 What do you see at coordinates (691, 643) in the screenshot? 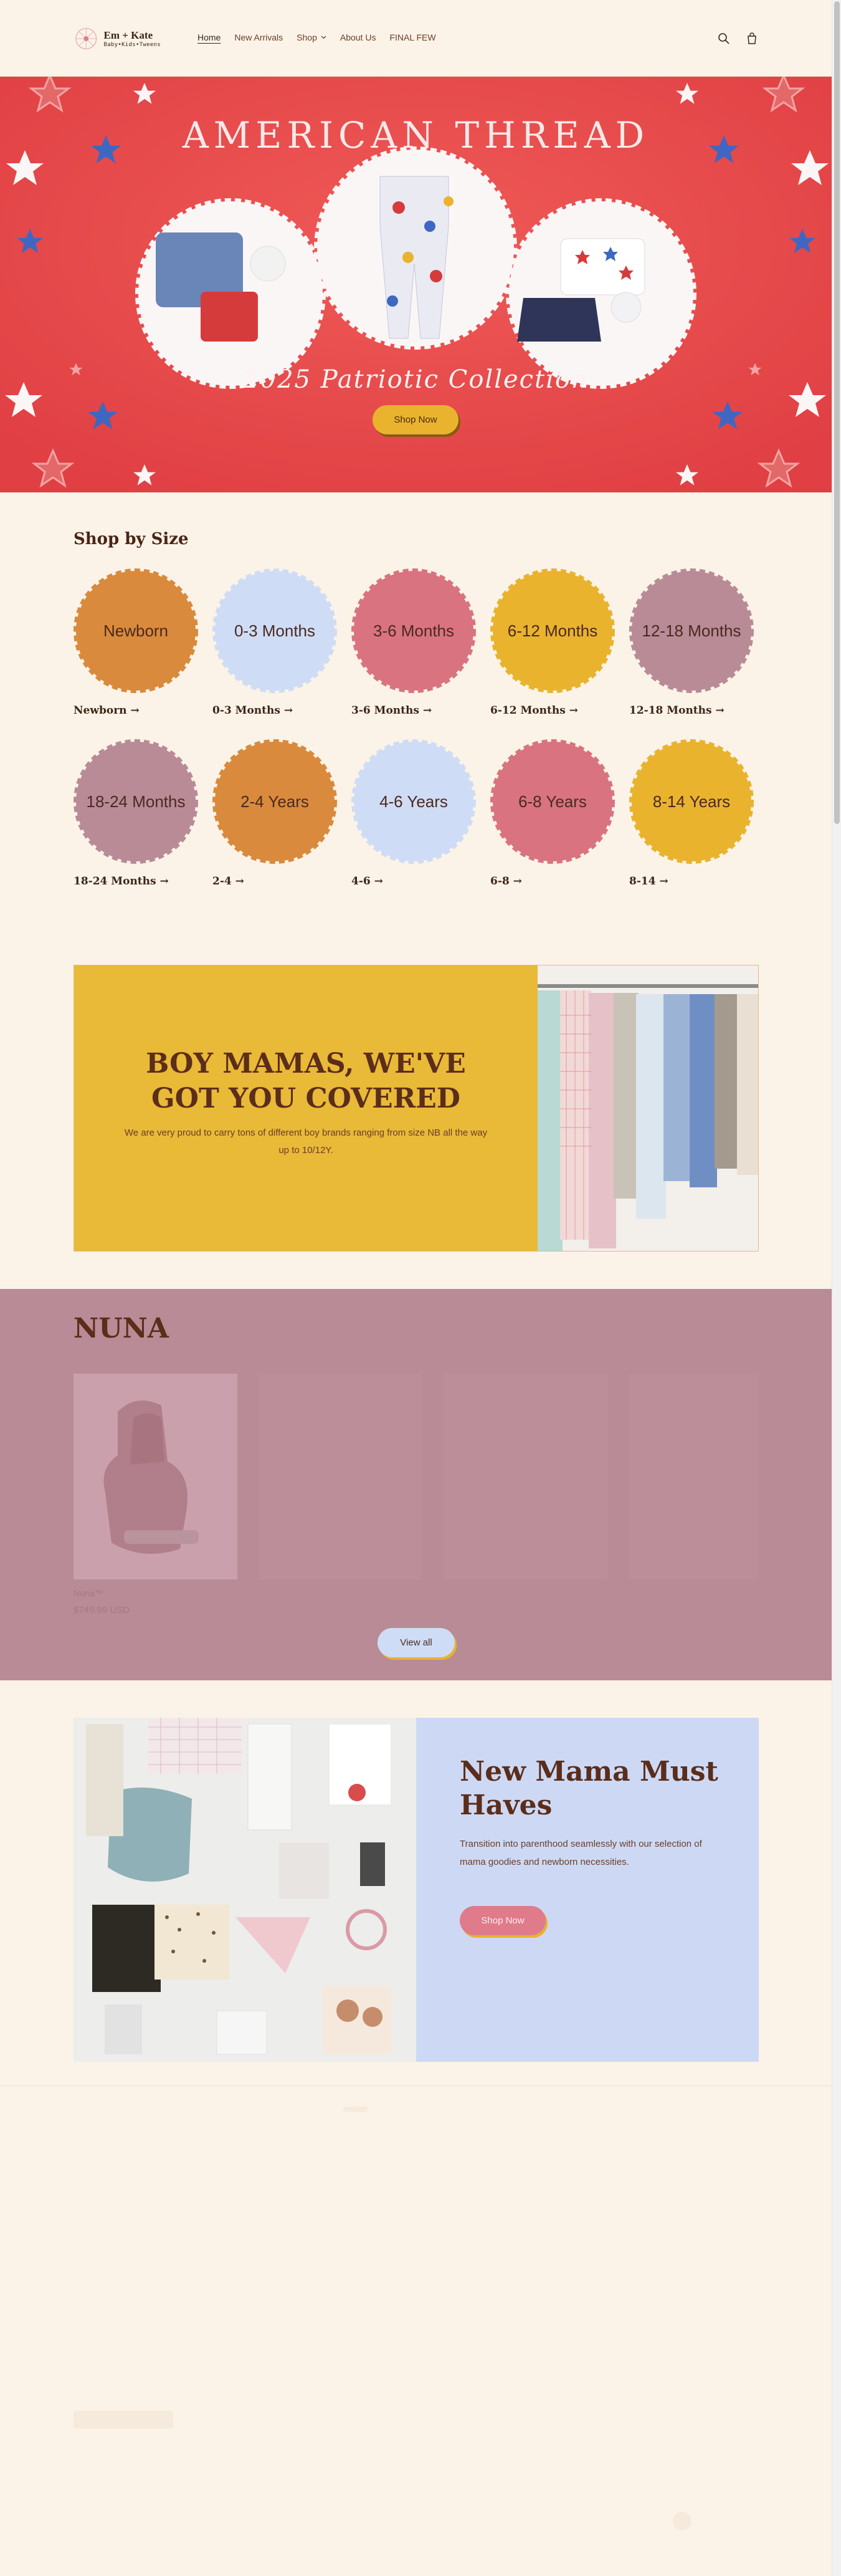
I see `size-card-12-18-months: 12-18 Months 12-18 Months →` at bounding box center [691, 643].